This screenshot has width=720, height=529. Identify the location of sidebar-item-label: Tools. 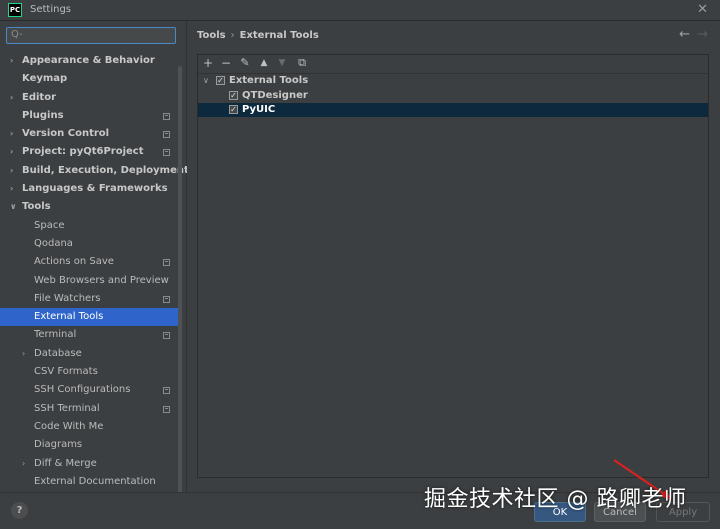
(36, 207).